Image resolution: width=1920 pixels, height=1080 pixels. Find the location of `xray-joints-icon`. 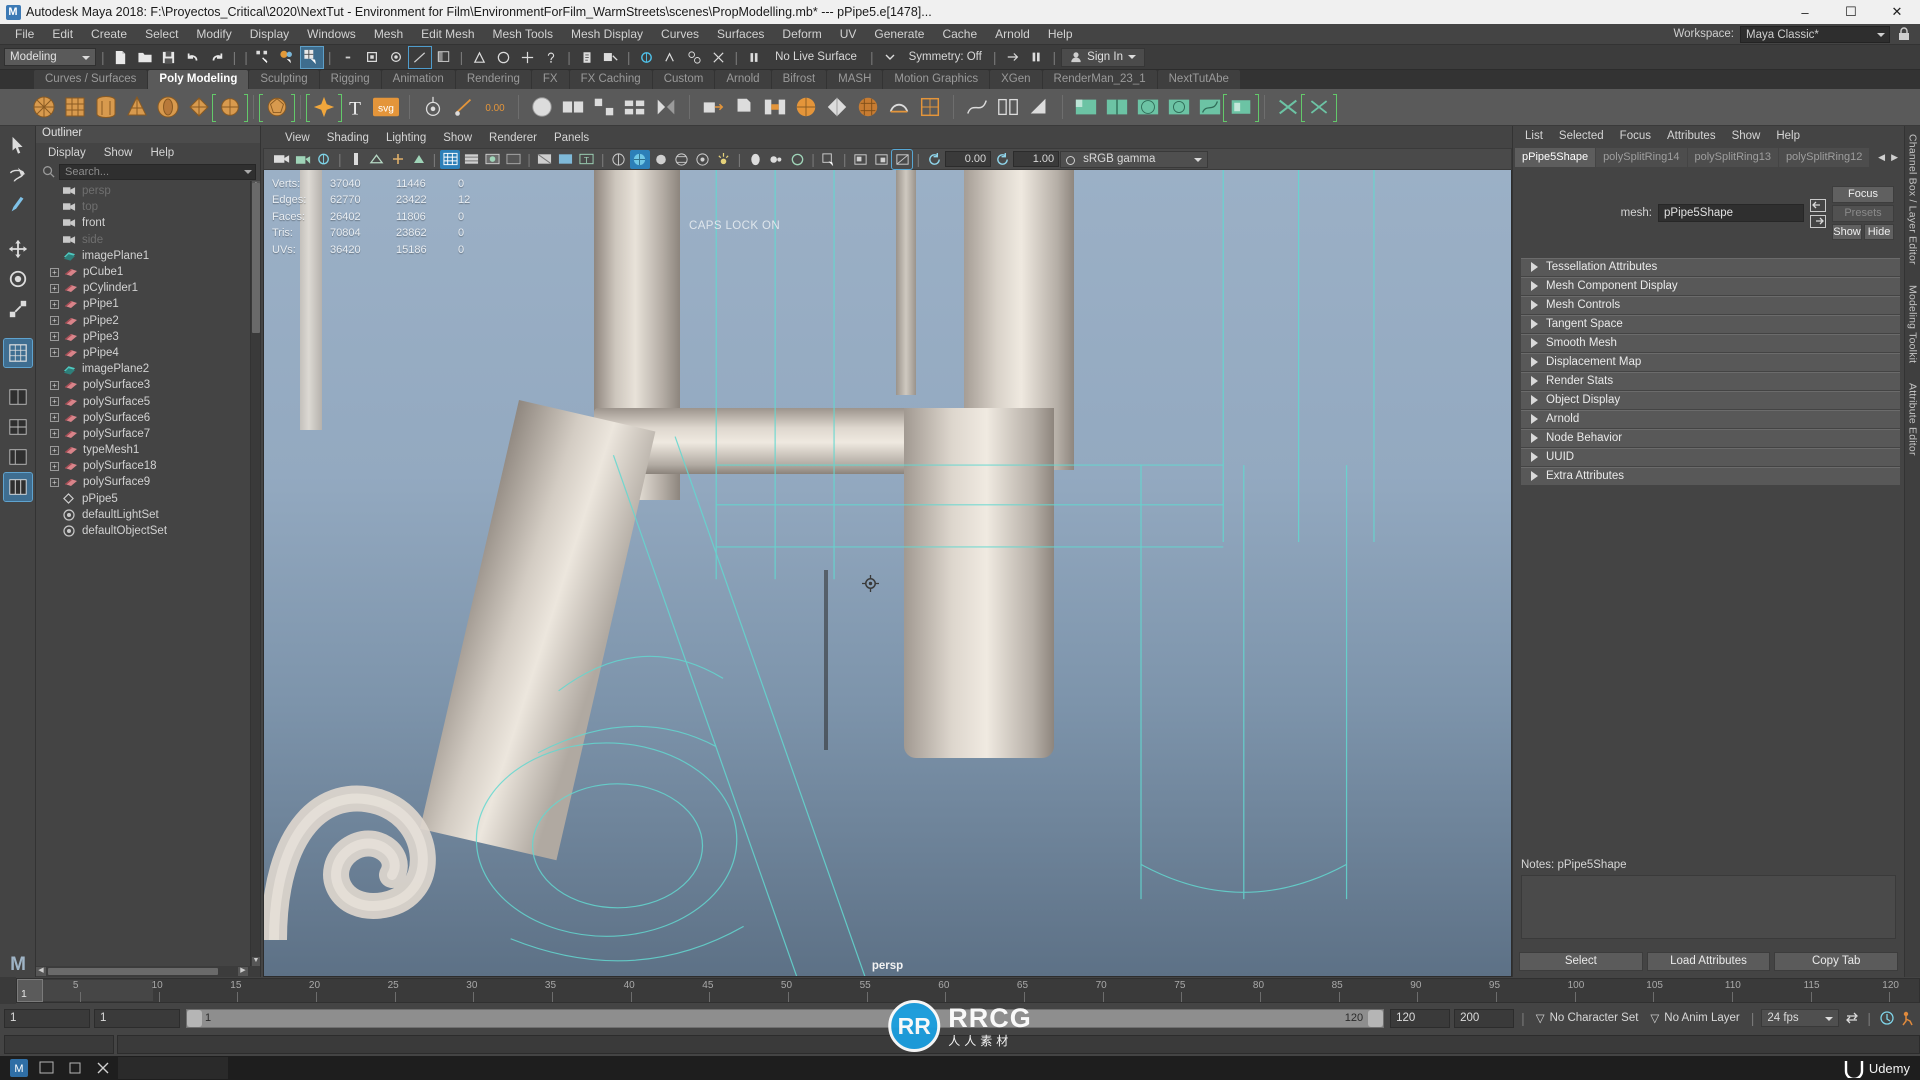

xray-joints-icon is located at coordinates (639, 159).